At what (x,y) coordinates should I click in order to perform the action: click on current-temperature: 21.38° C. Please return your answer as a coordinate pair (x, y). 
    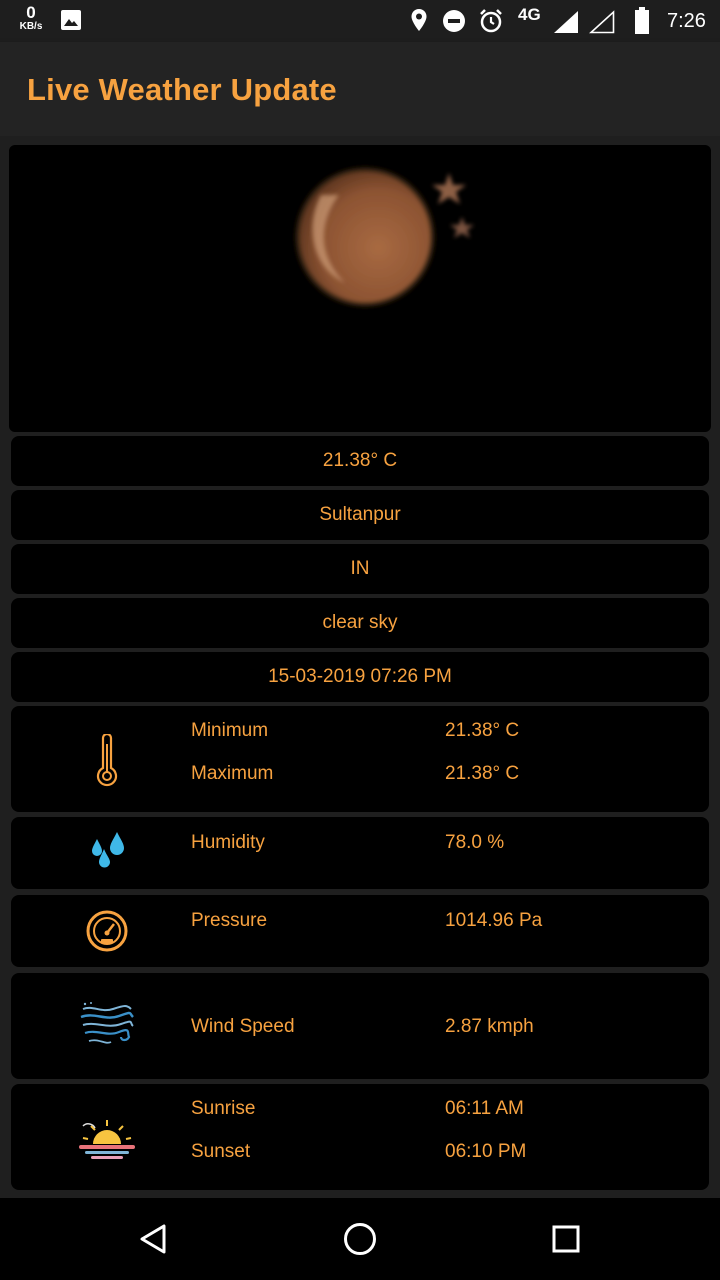
    Looking at the image, I should click on (360, 460).